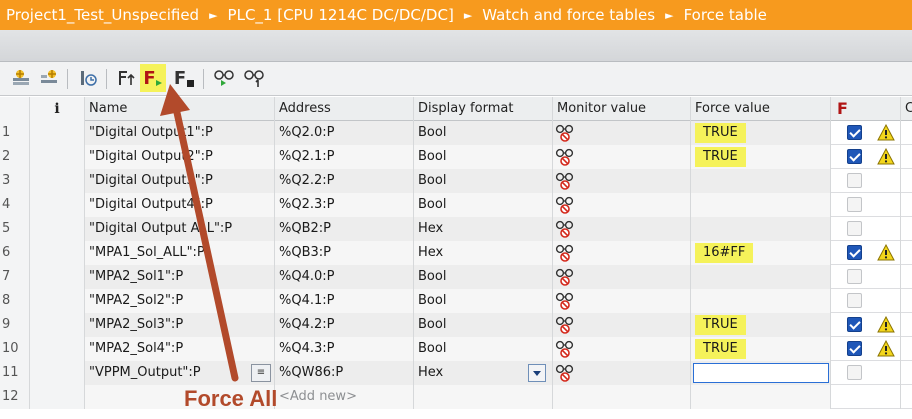 The height and width of the screenshot is (419, 912). What do you see at coordinates (180, 229) in the screenshot?
I see `tag-name-cell: "Digital Output ALL":P` at bounding box center [180, 229].